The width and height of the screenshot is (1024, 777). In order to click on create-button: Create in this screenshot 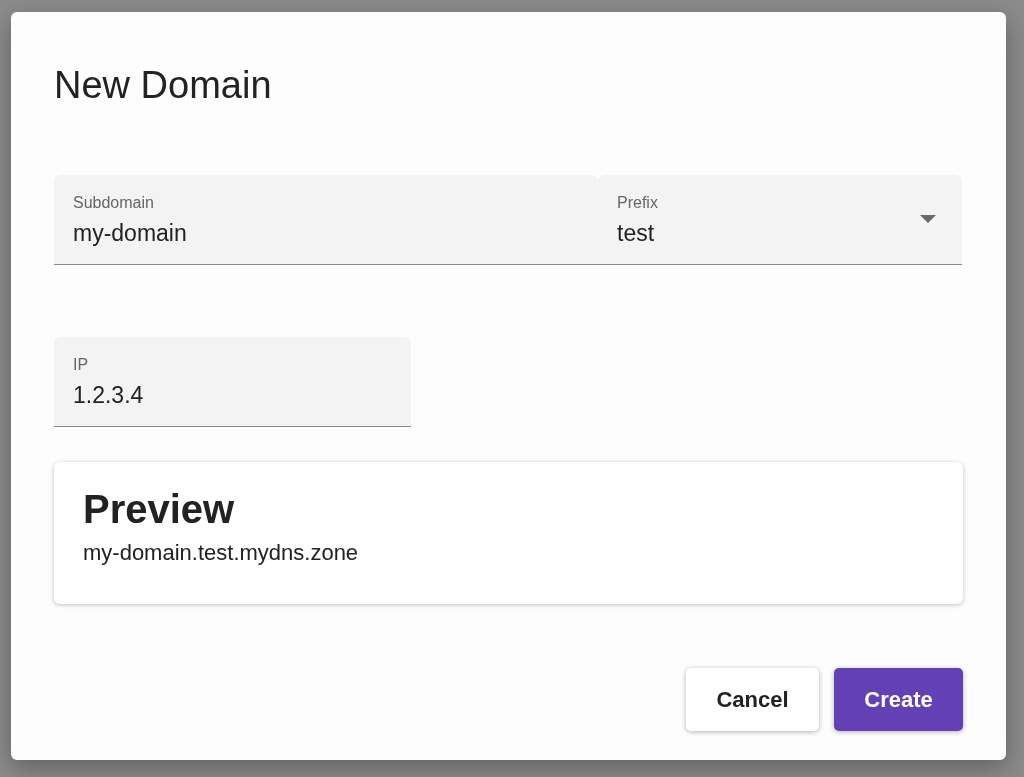, I will do `click(898, 699)`.